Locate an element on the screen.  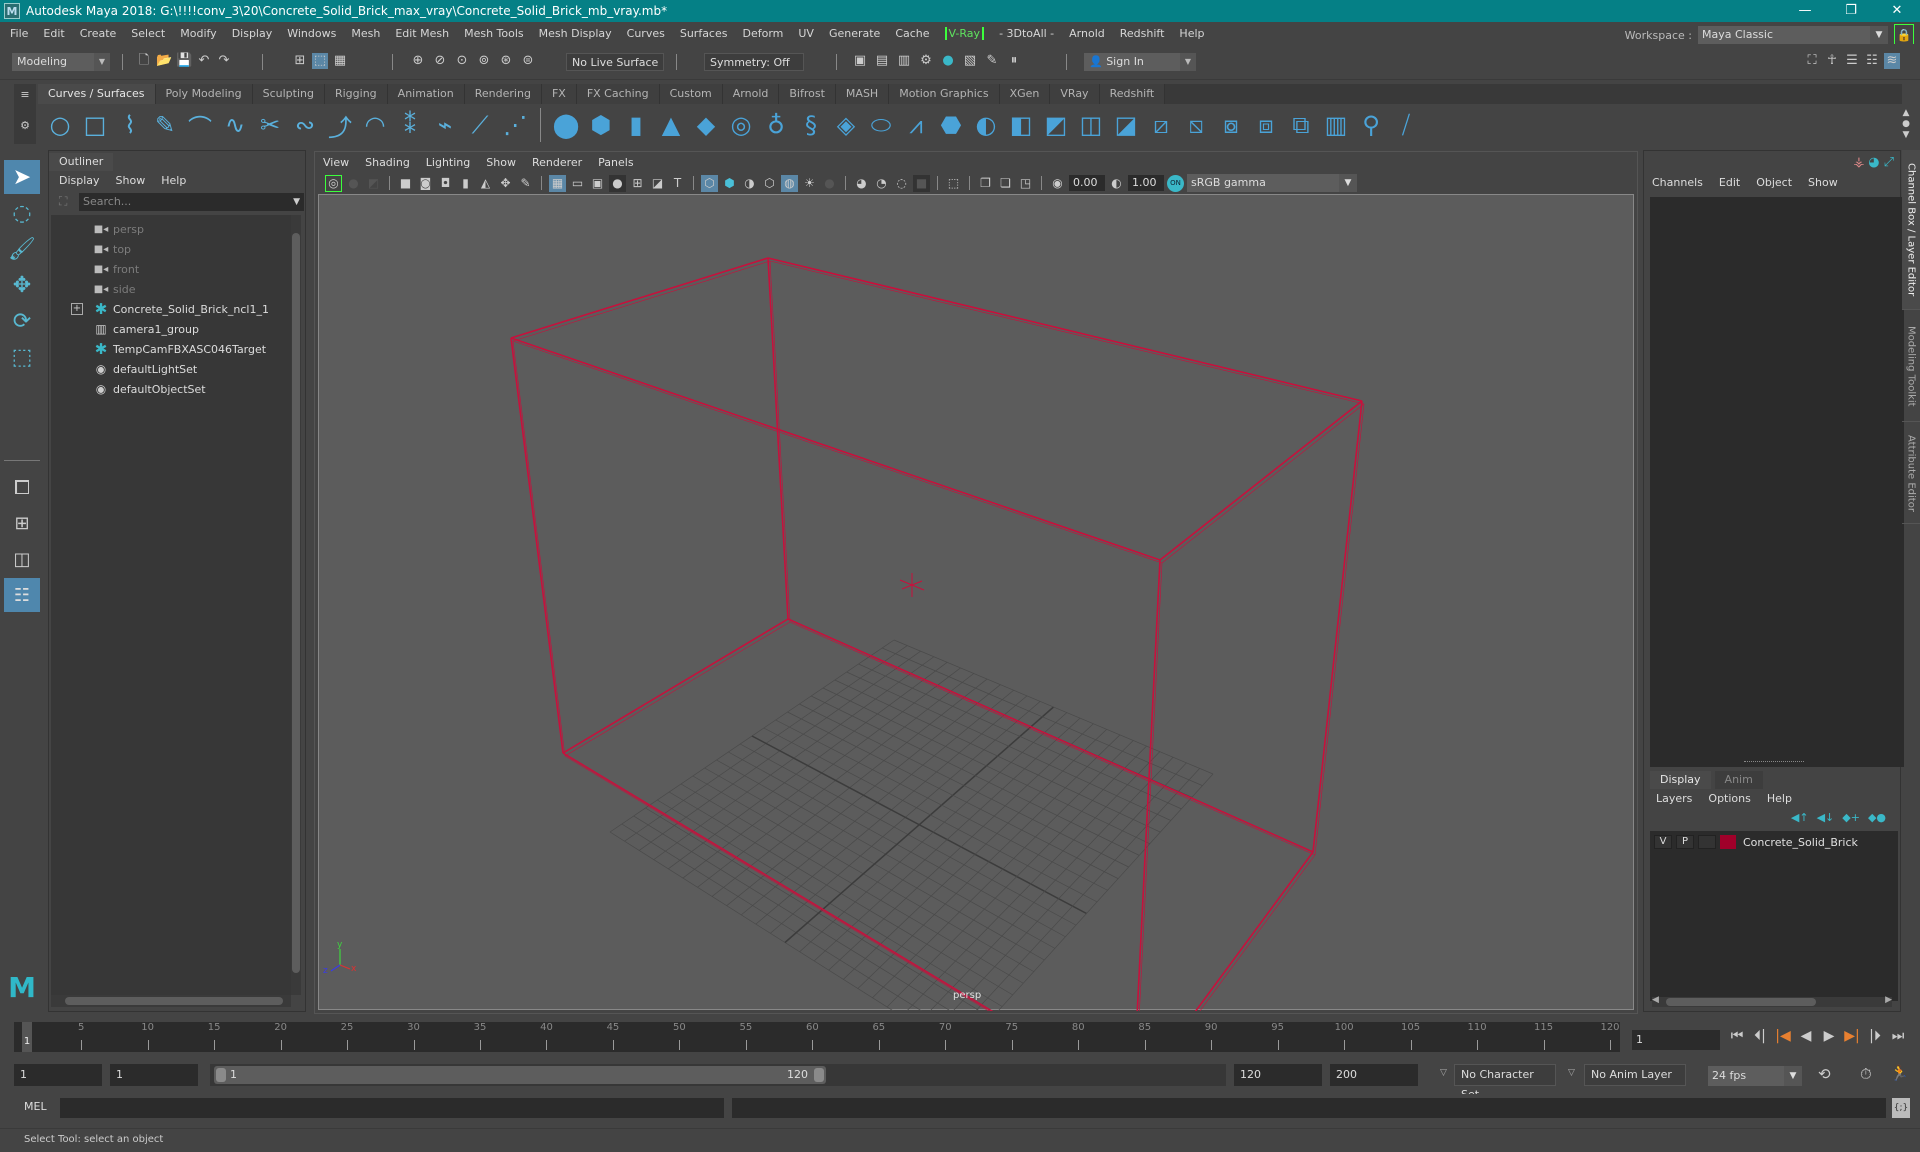
outliner-item: ■◂ side is located at coordinates (171, 289).